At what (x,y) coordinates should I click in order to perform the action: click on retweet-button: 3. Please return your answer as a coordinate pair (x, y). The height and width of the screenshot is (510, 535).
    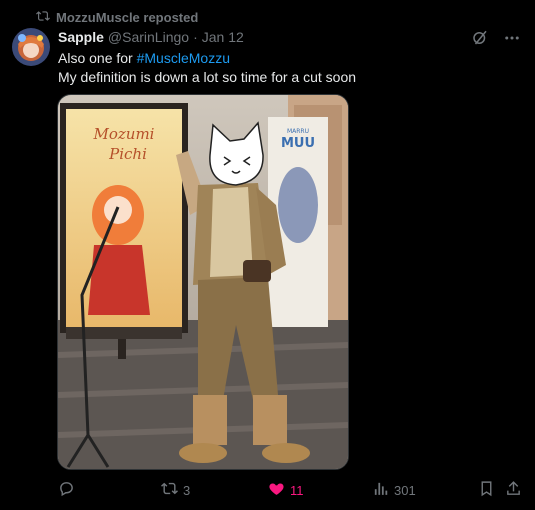
    Looking at the image, I should click on (175, 490).